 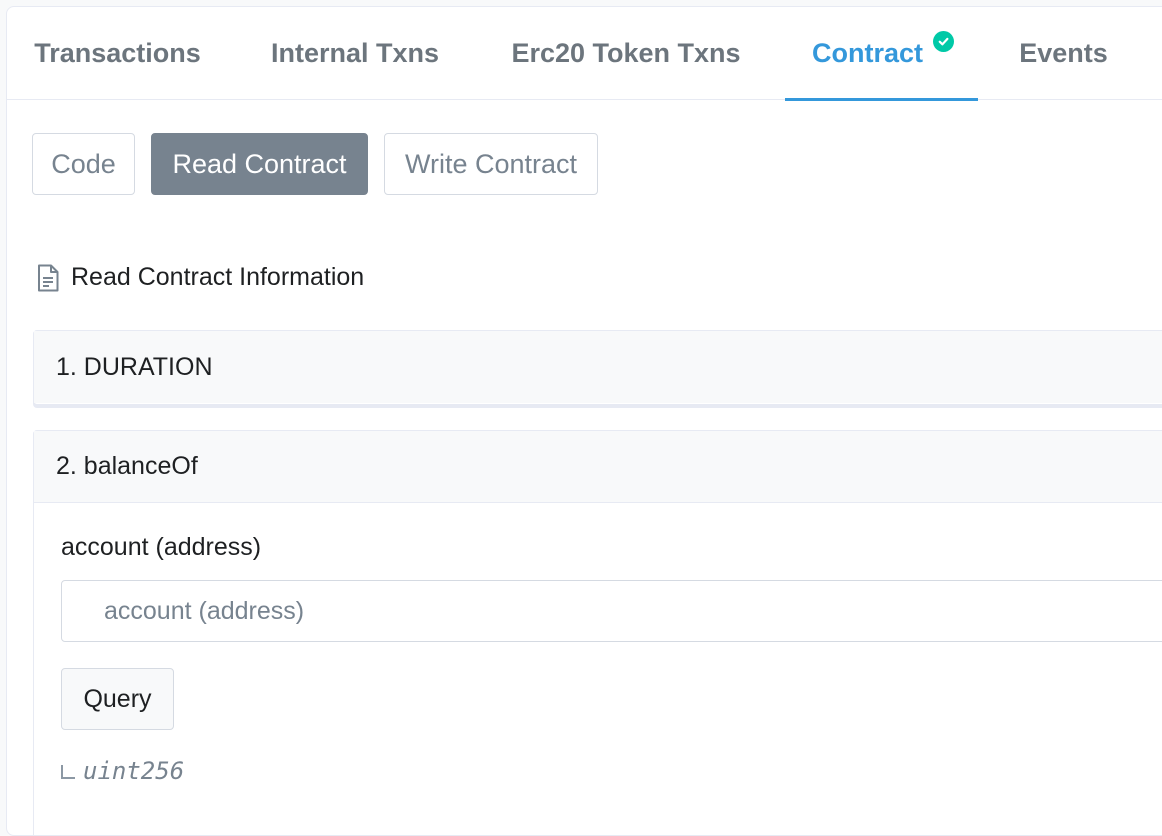 I want to click on function-duration-label: 1. DURATION, so click(x=134, y=366).